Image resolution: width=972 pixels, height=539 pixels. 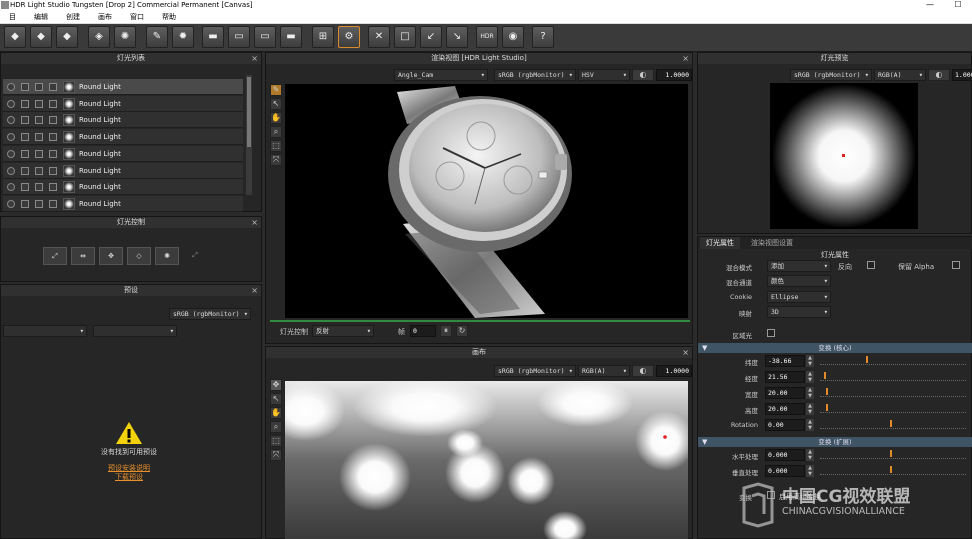 I want to click on camera-select: Angle_Cam, so click(x=441, y=75).